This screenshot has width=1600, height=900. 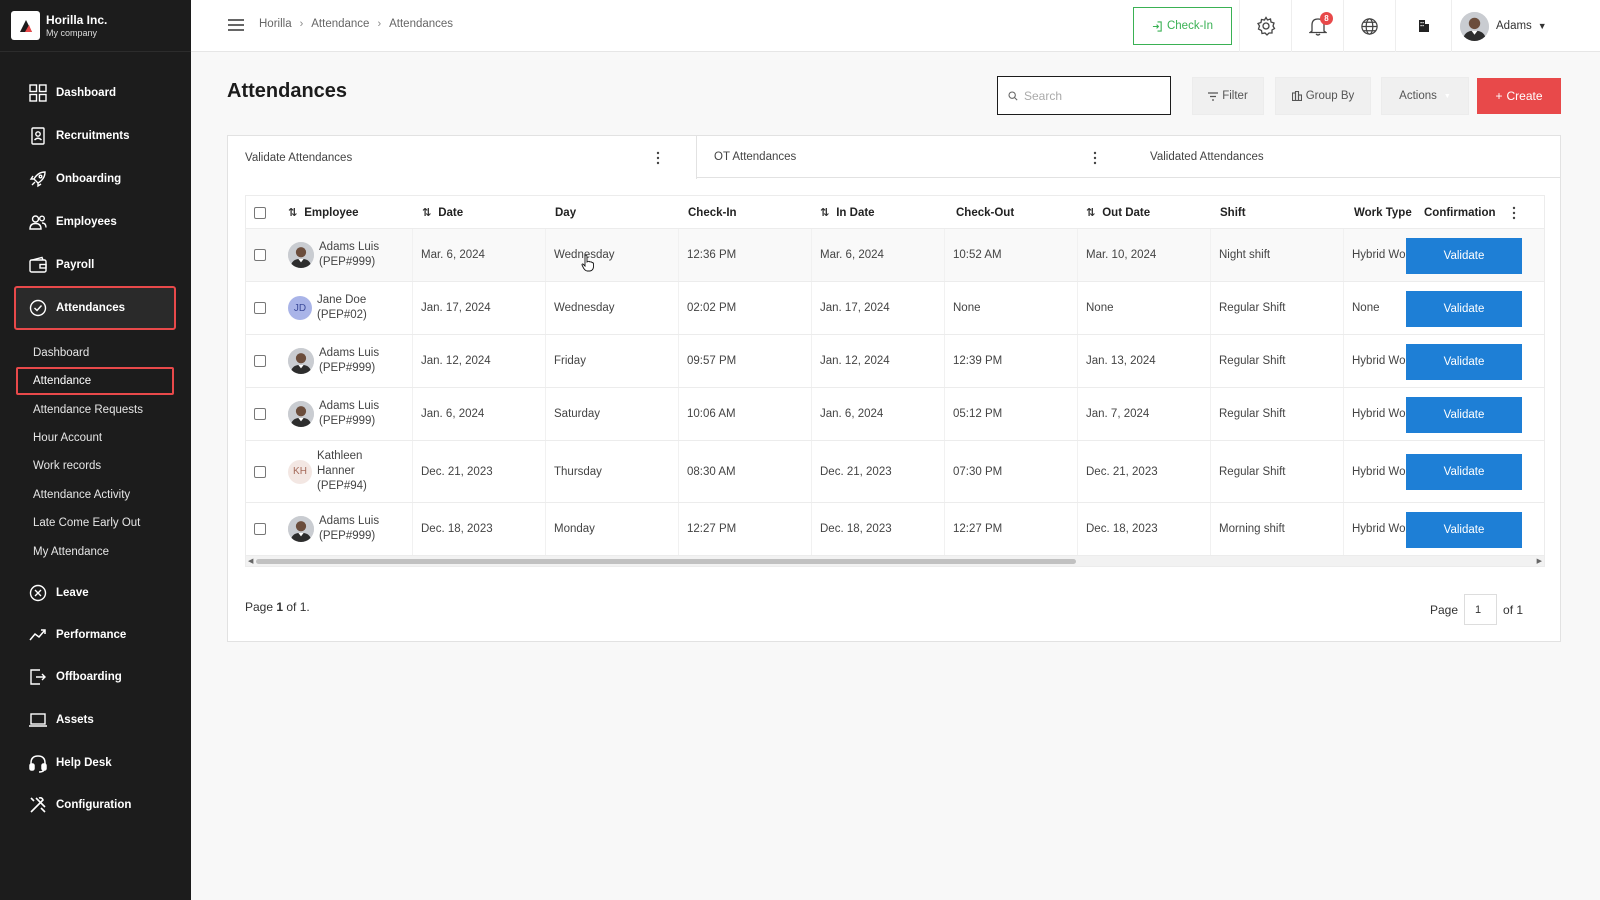 I want to click on submenu-attendance: Attendance, so click(x=95, y=381).